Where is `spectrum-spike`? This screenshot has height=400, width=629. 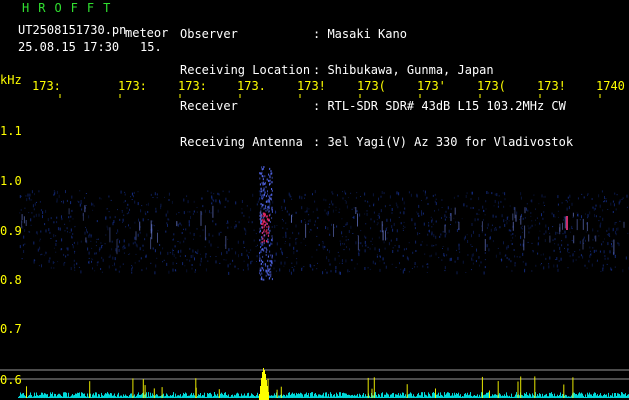
spectrum-spike is located at coordinates (133, 388).